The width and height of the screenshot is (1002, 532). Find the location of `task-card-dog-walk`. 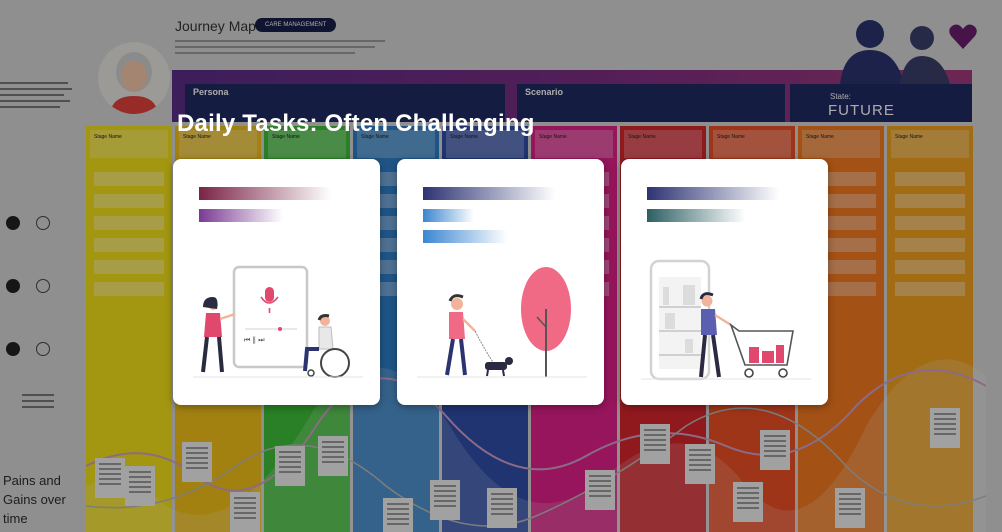

task-card-dog-walk is located at coordinates (500, 282).